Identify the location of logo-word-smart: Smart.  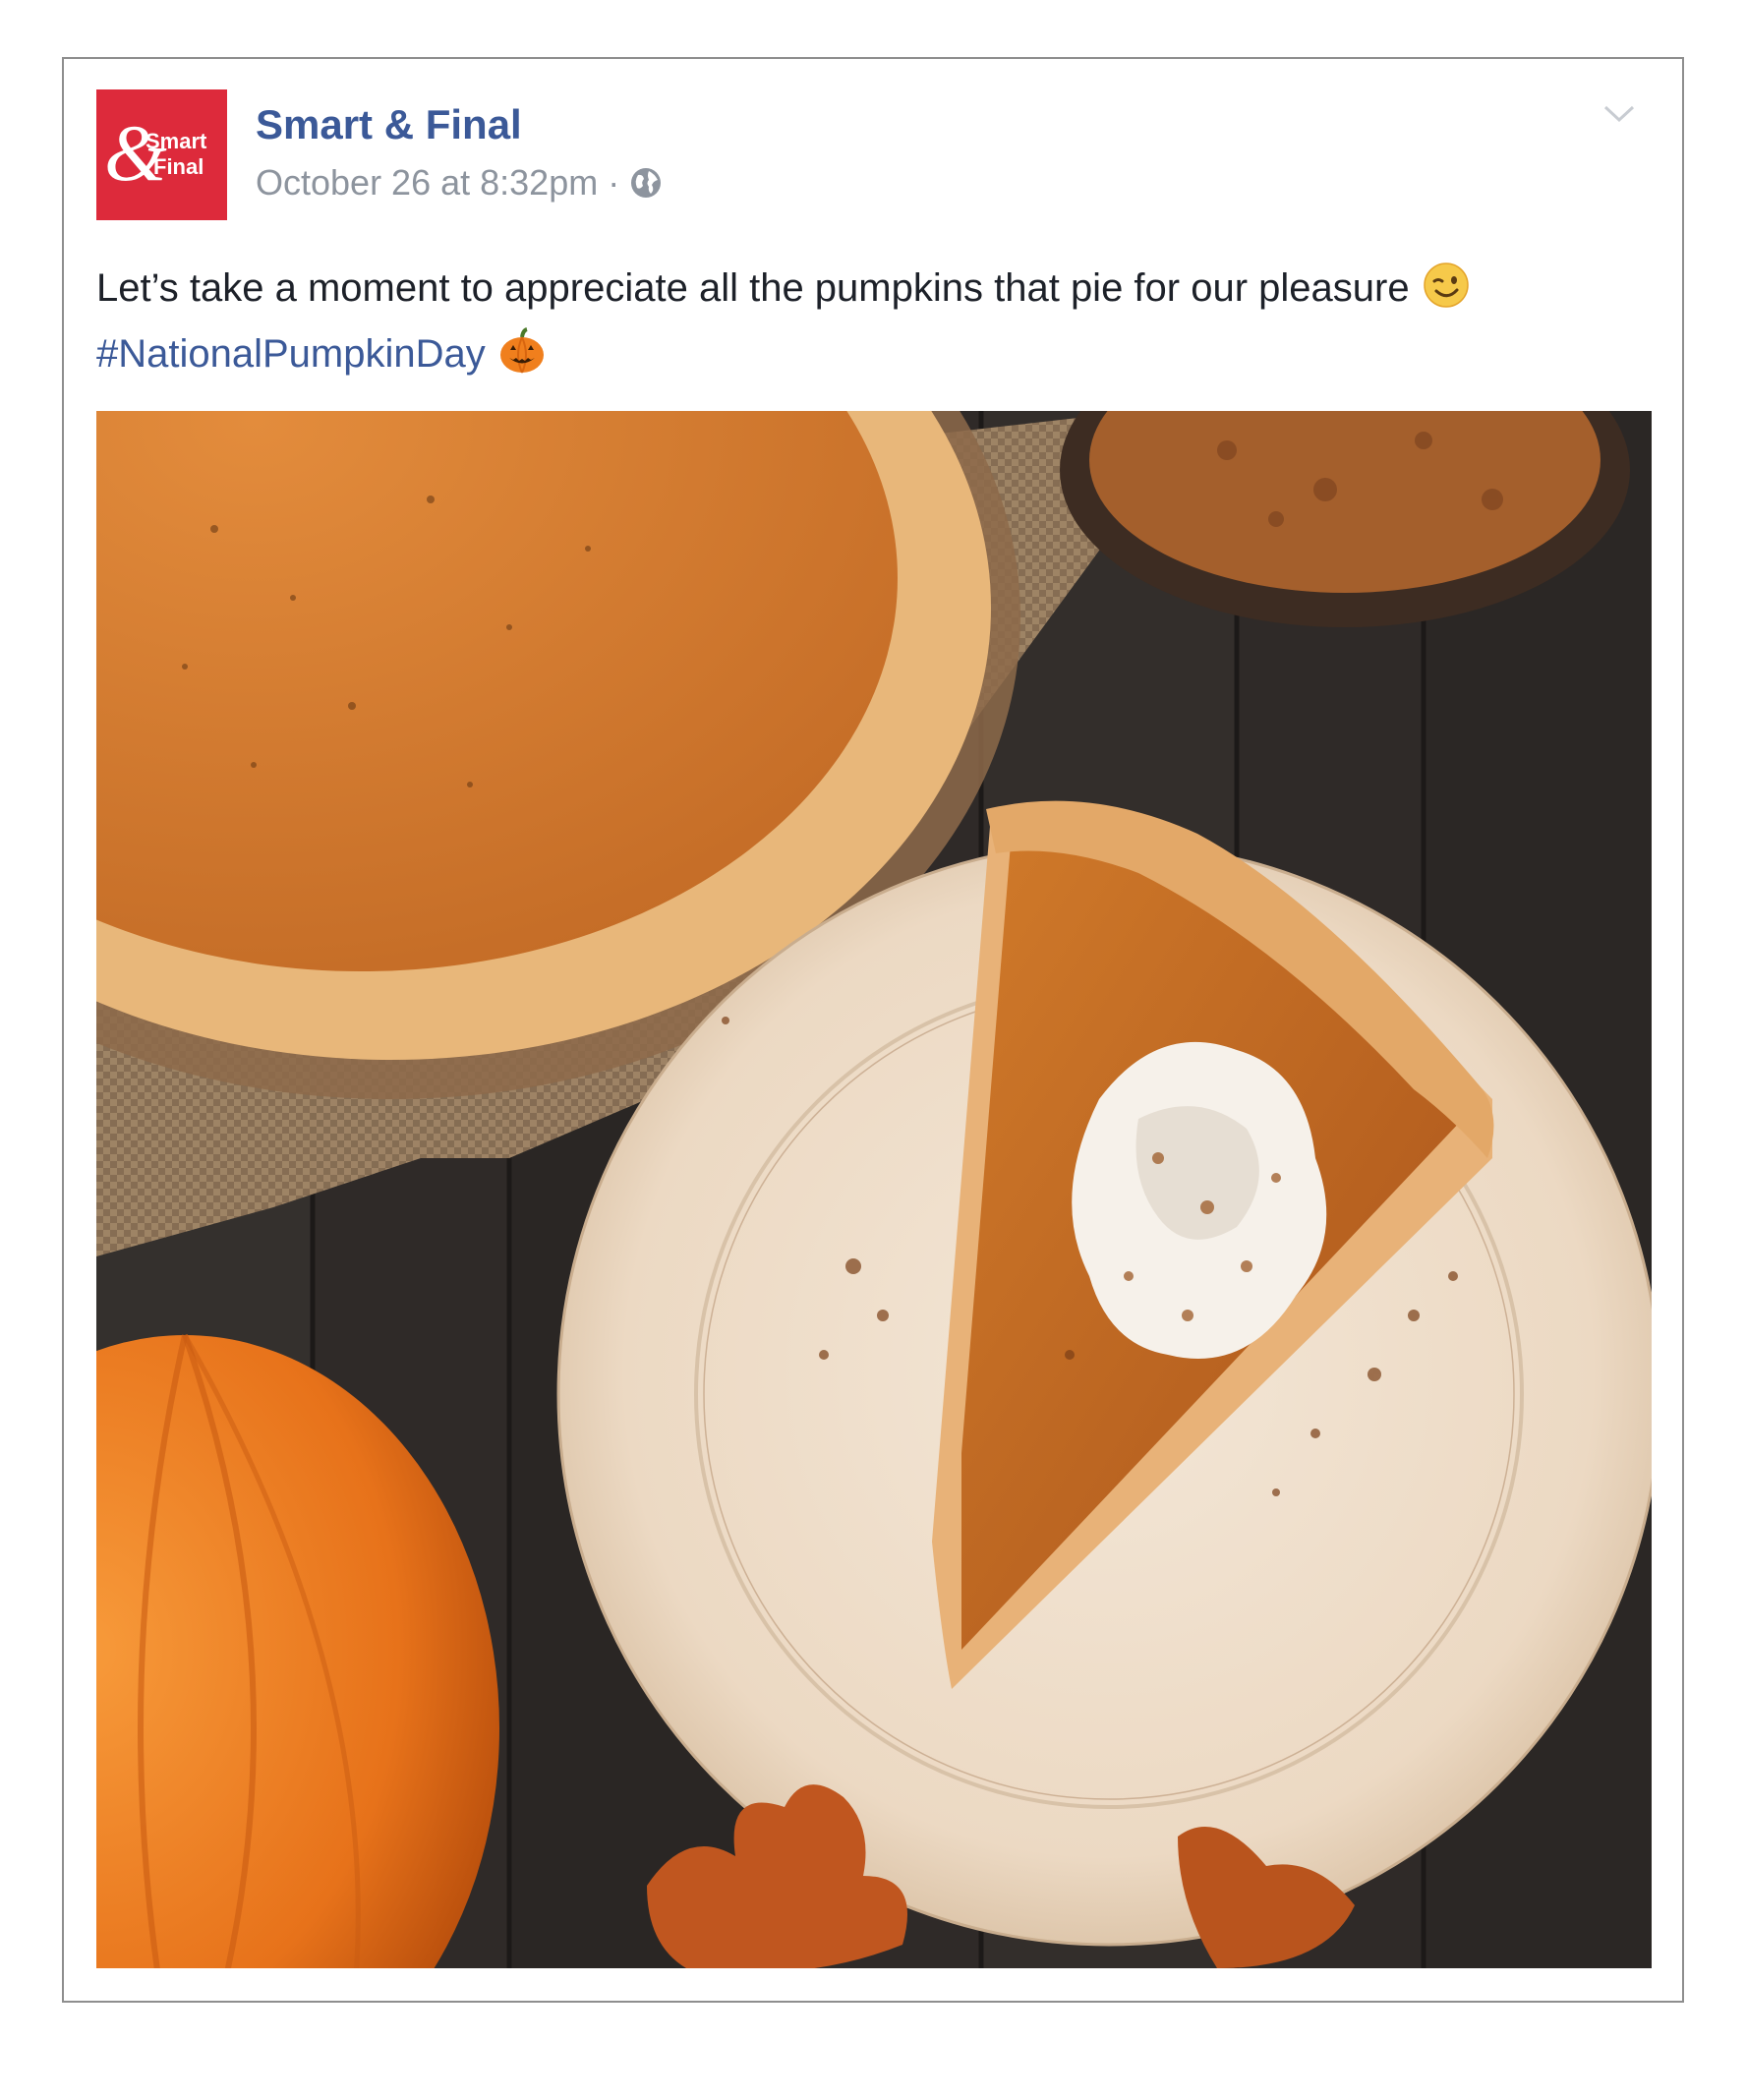
(176, 141).